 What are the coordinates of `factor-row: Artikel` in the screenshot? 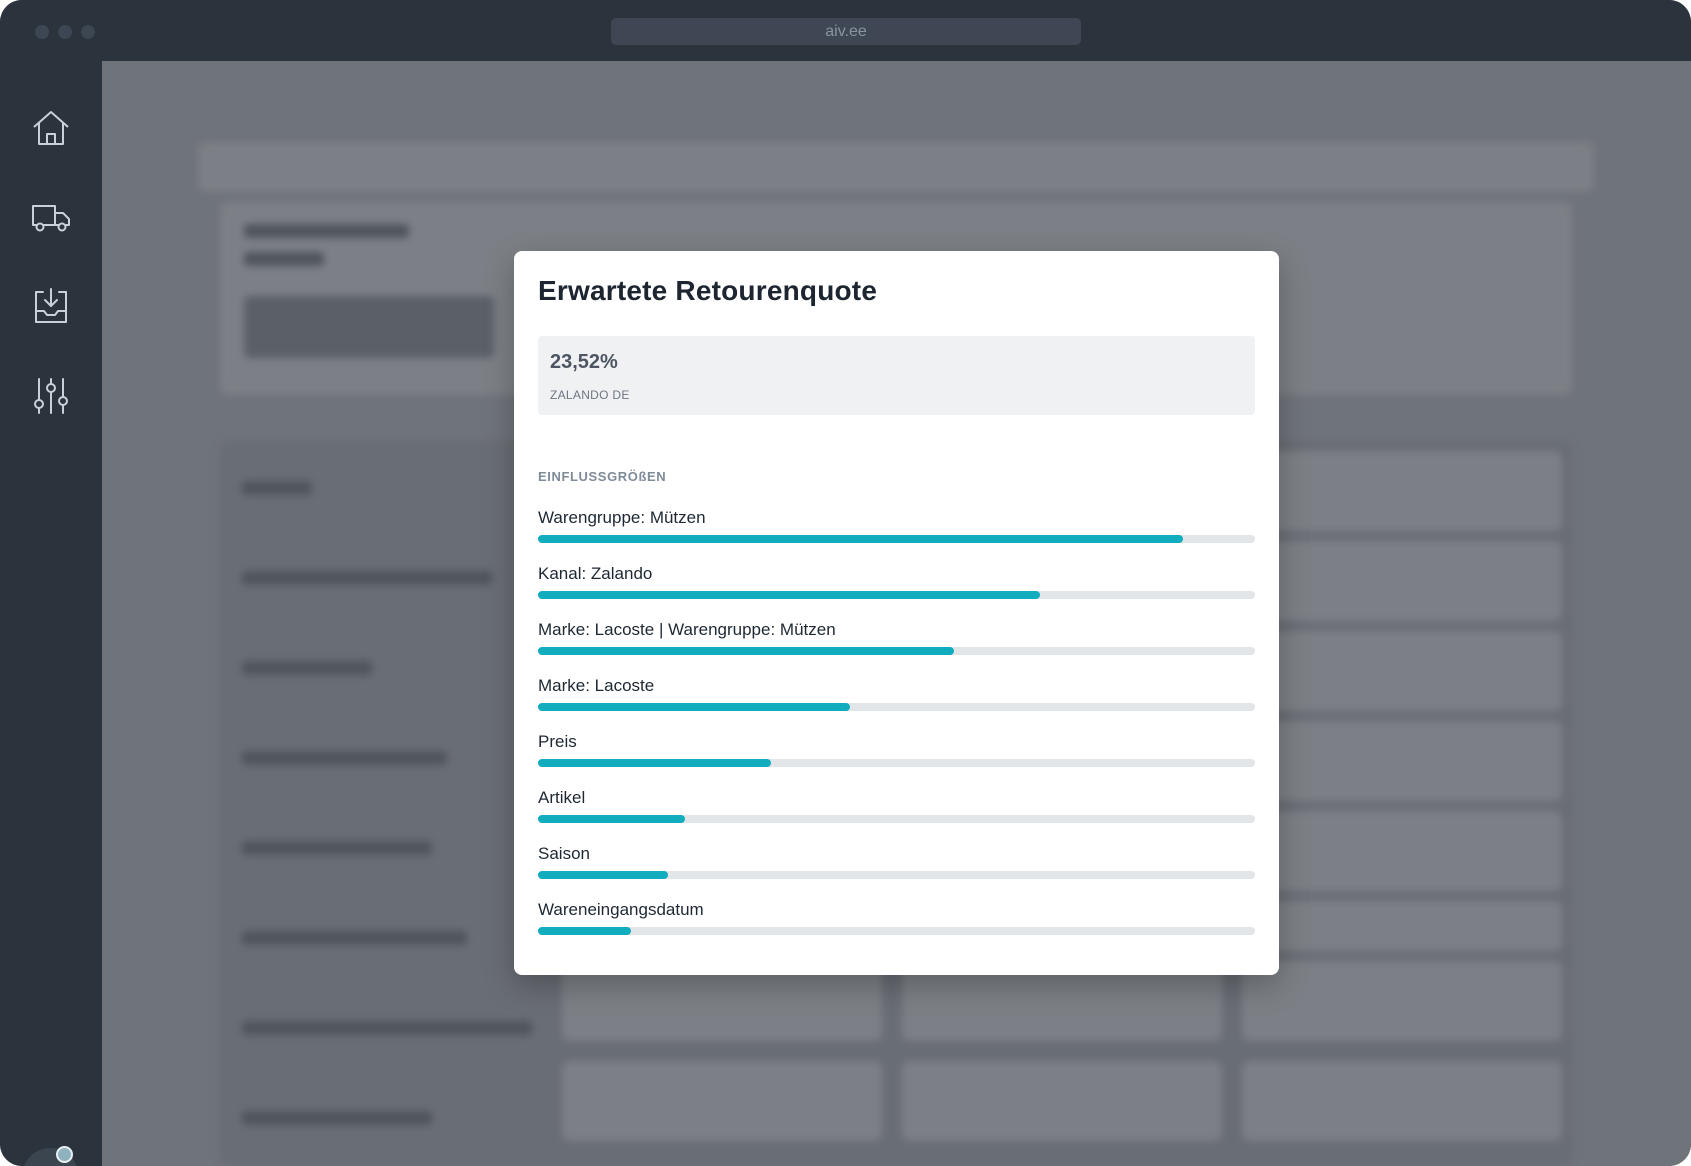 It's located at (896, 810).